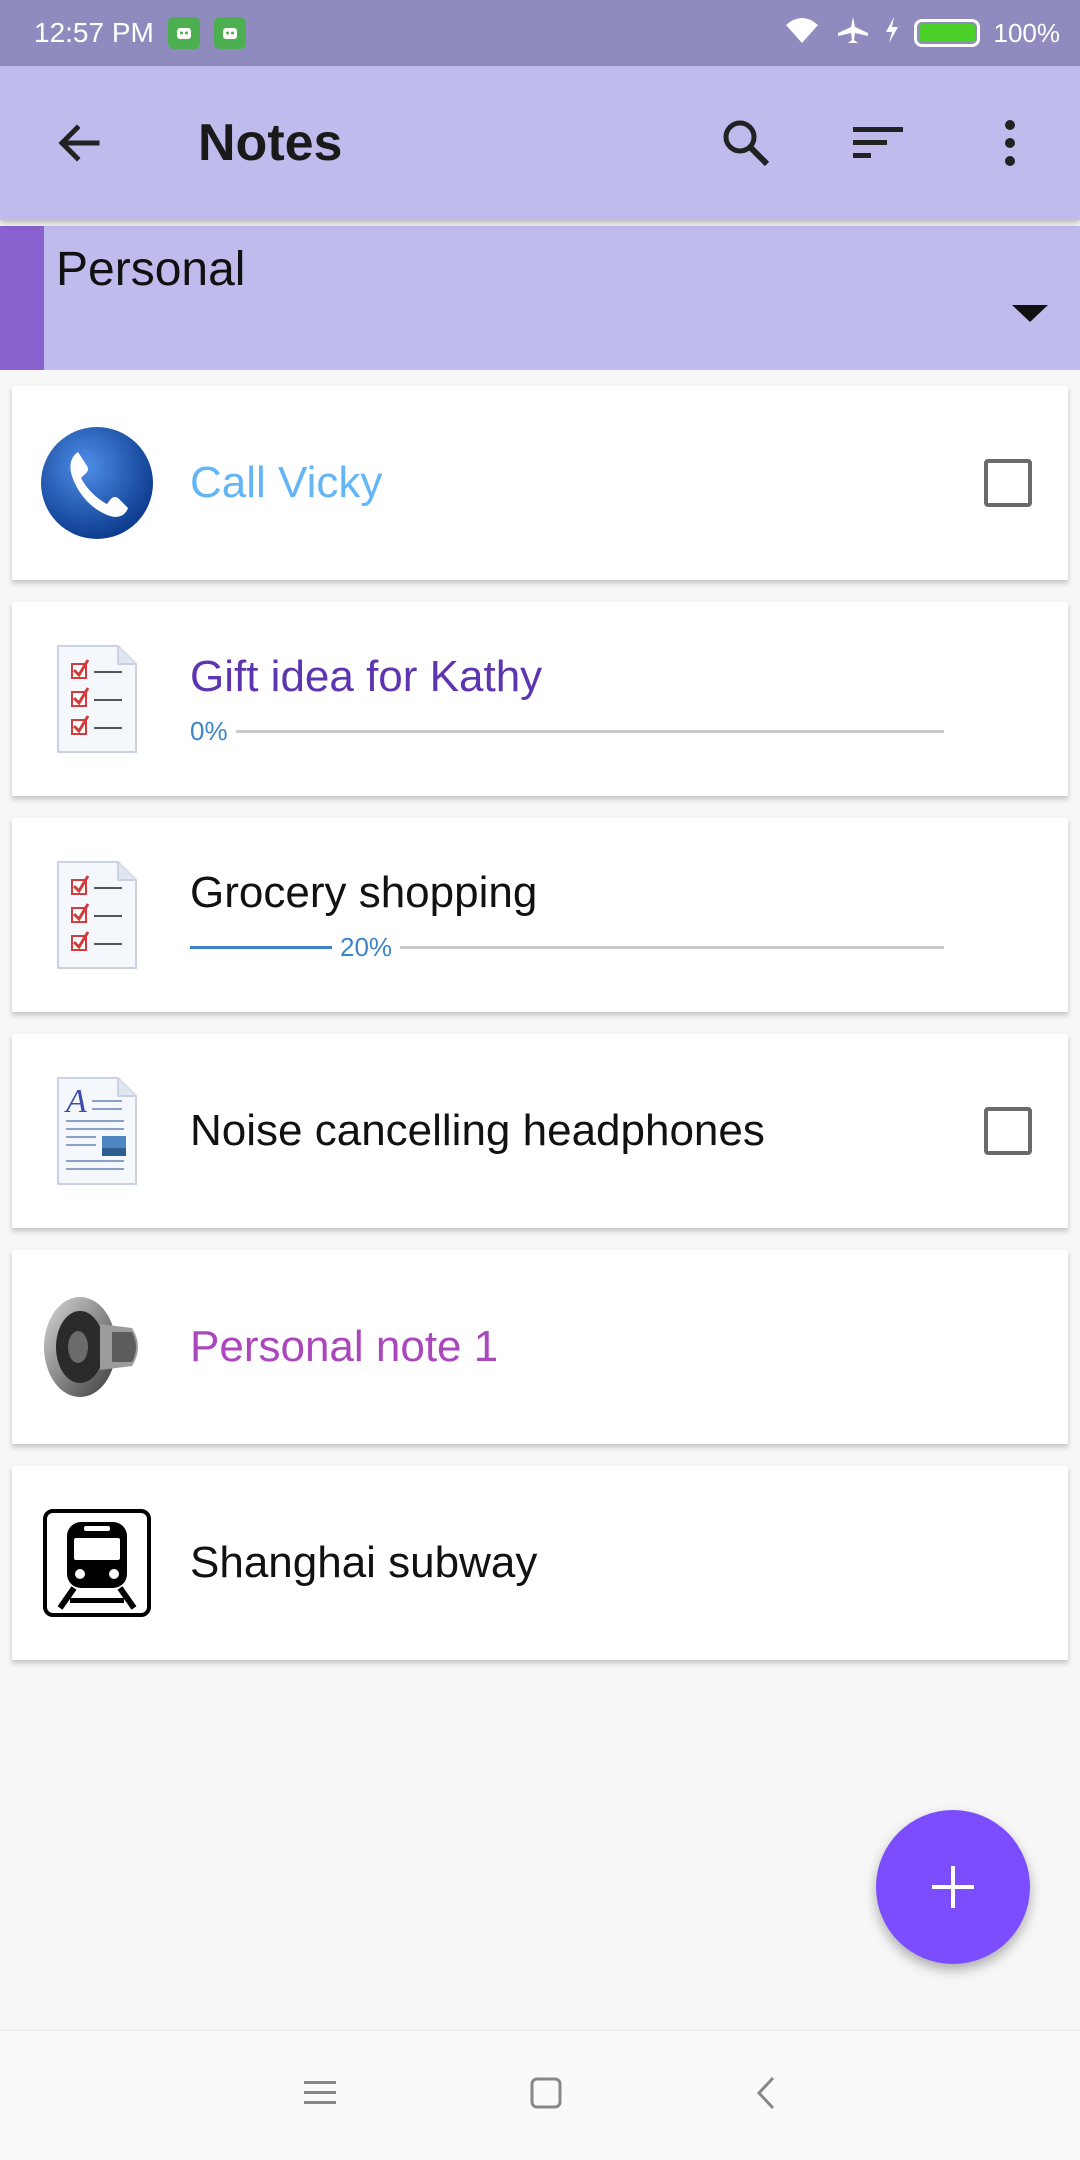 The width and height of the screenshot is (1080, 2160). I want to click on note-title: Noise cancelling headphones, so click(477, 1130).